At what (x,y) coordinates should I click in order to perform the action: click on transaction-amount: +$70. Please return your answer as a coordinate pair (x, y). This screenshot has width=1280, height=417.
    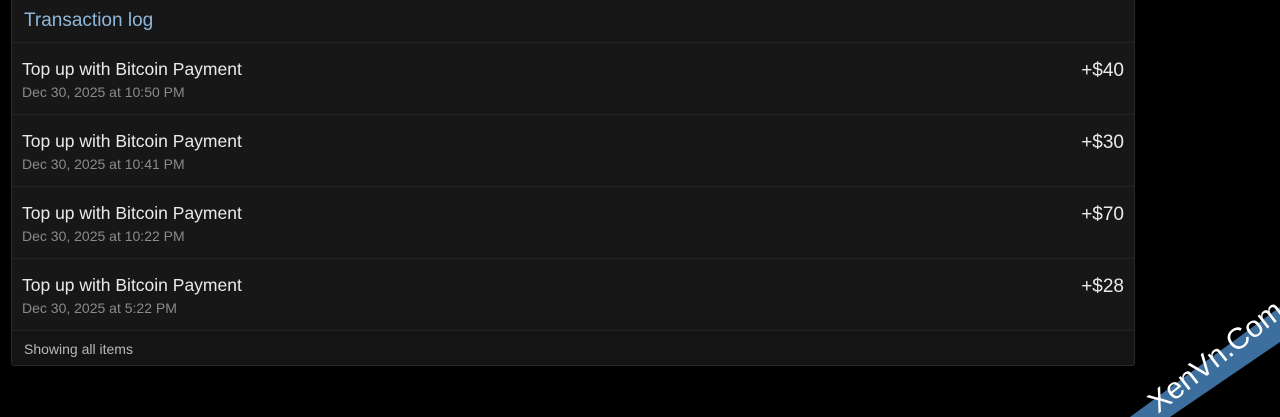
    Looking at the image, I should click on (1102, 214).